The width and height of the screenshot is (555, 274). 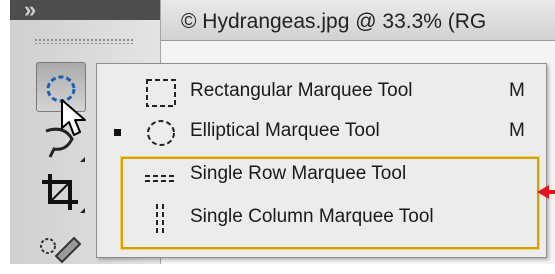 I want to click on collapse-icon: », so click(x=30, y=11).